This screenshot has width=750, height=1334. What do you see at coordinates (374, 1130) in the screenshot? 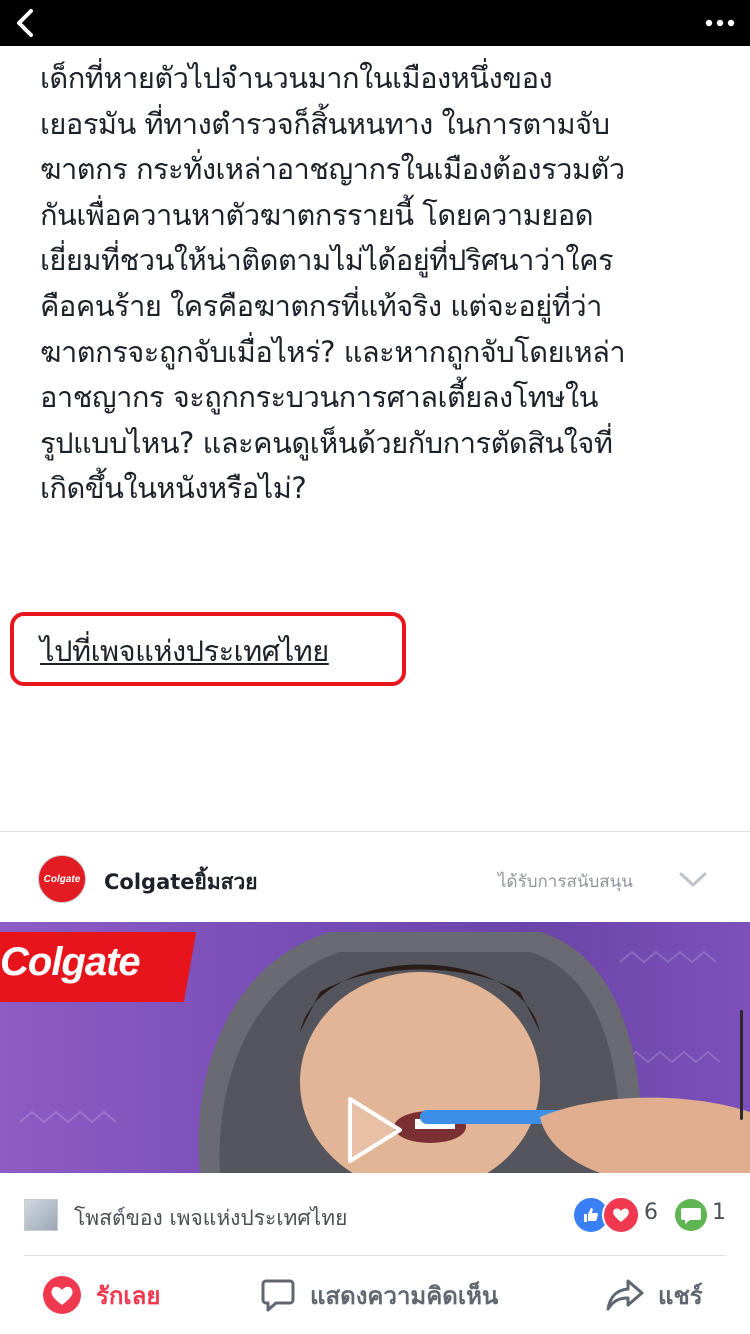
I see `play-icon` at bounding box center [374, 1130].